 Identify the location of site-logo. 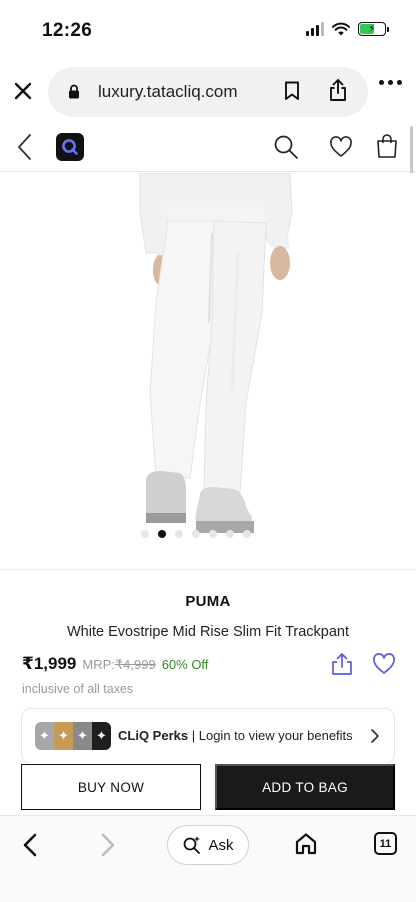
(70, 147).